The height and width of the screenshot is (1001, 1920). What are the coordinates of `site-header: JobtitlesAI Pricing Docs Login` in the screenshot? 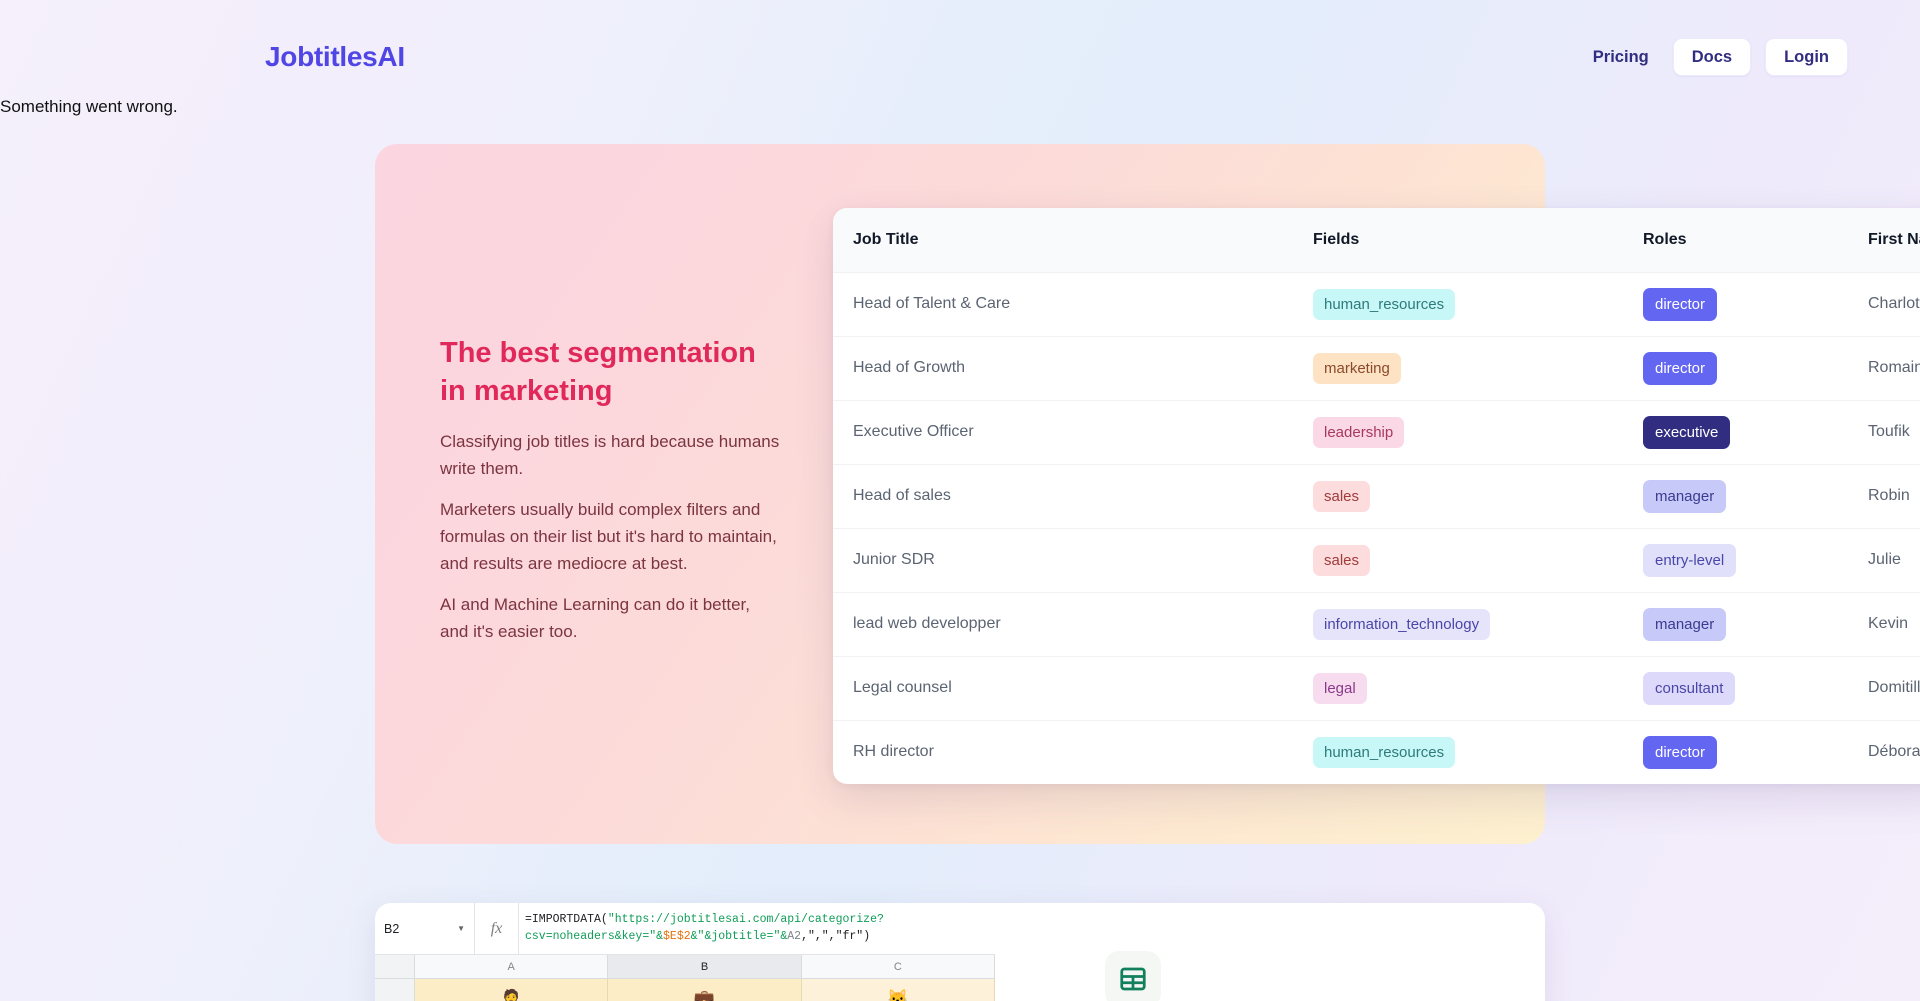 It's located at (960, 47).